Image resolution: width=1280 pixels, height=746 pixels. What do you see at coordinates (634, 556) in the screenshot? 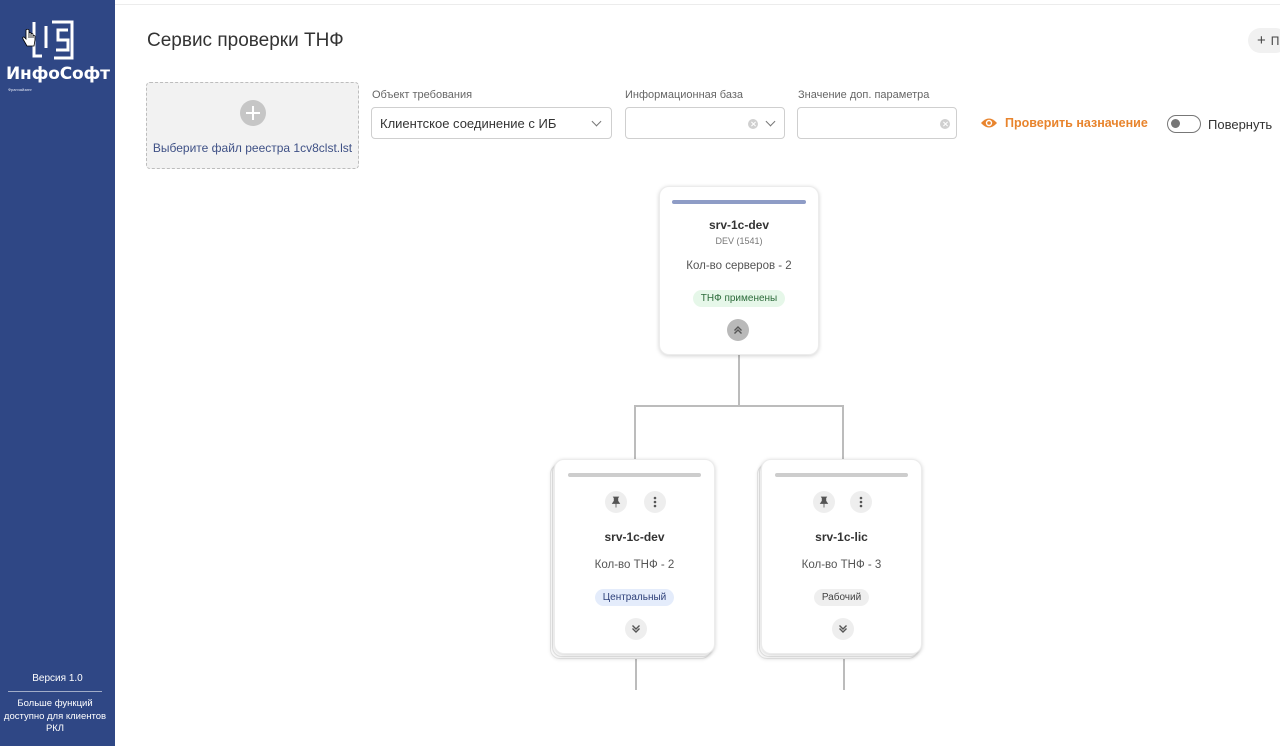
I see `child-server-card: srv-1c-dev Кол-во ТНФ - 2 Центральный` at bounding box center [634, 556].